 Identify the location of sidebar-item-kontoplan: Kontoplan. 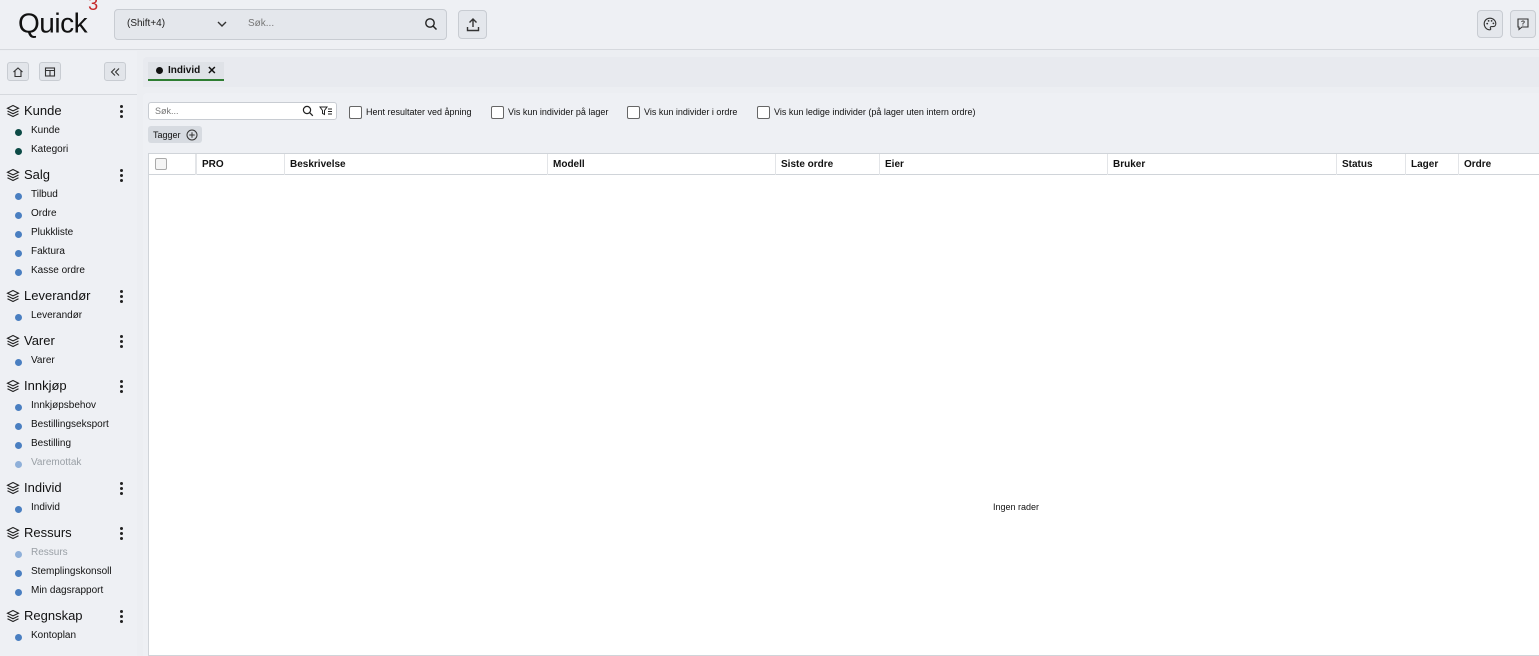
(68, 637).